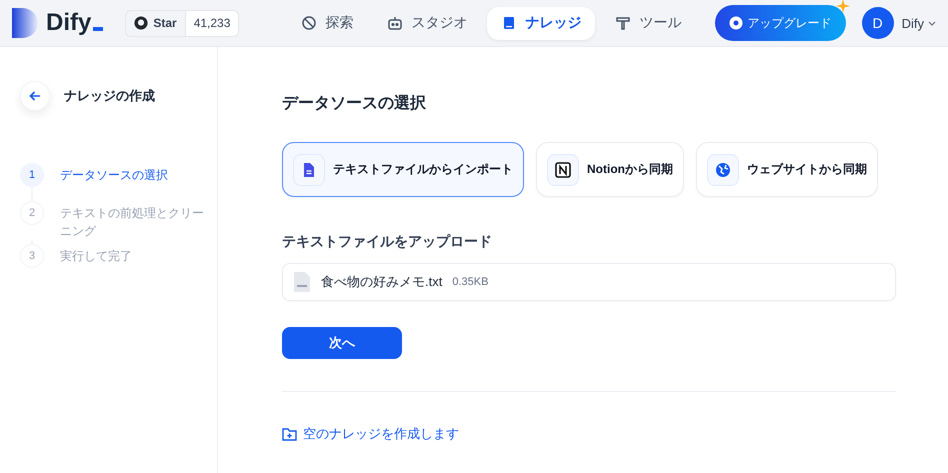 The width and height of the screenshot is (948, 473). Describe the element at coordinates (541, 23) in the screenshot. I see `nav-tab: ナレッジ` at that location.